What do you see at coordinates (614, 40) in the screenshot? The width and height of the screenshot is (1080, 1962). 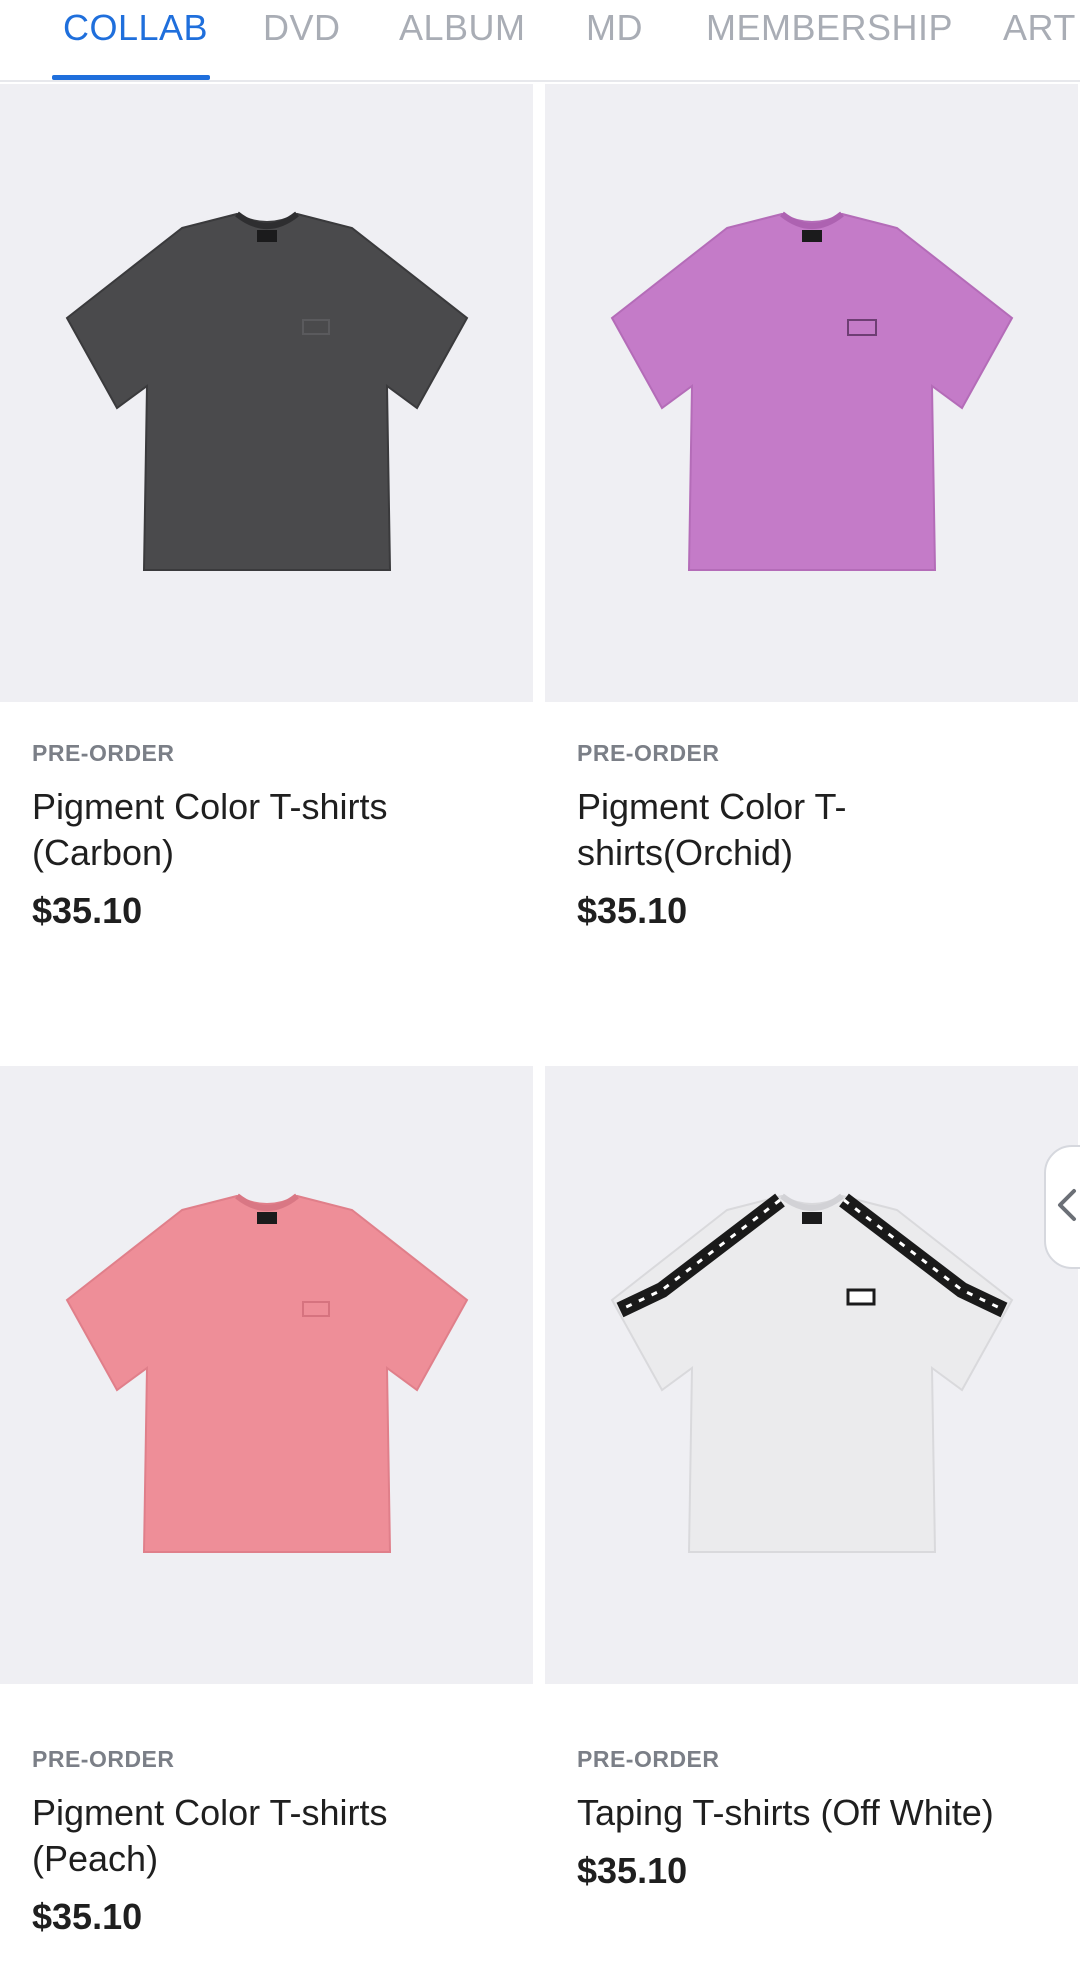 I see `tab-md: MD` at bounding box center [614, 40].